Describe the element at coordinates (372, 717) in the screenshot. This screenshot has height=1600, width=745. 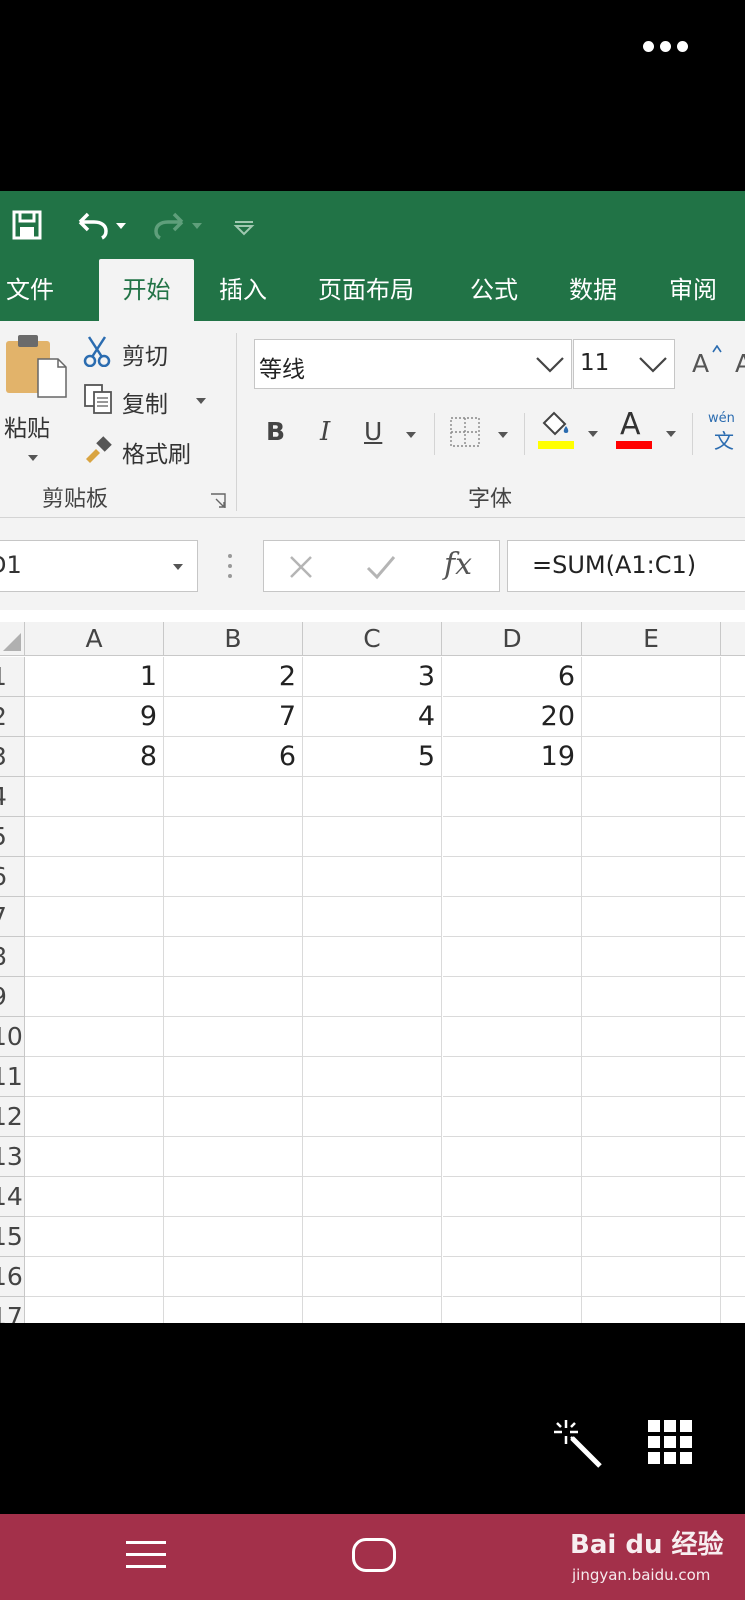
I see `cell: 4` at that location.